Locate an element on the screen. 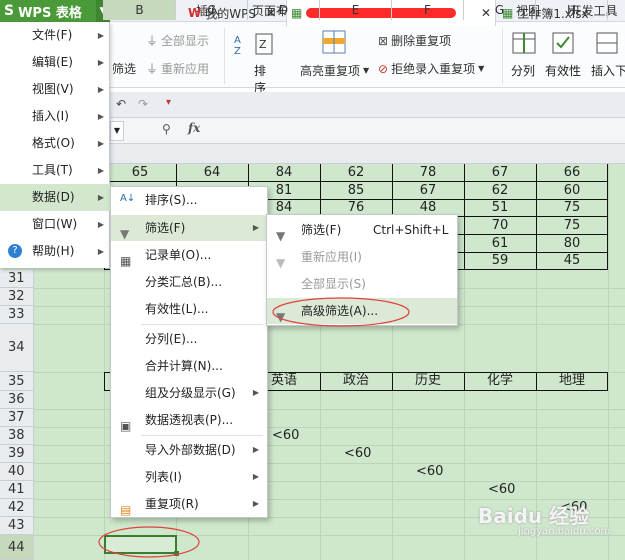 This screenshot has width=625, height=560. menu-item-reapply: ▼ 重新应用(I) is located at coordinates (362, 257).